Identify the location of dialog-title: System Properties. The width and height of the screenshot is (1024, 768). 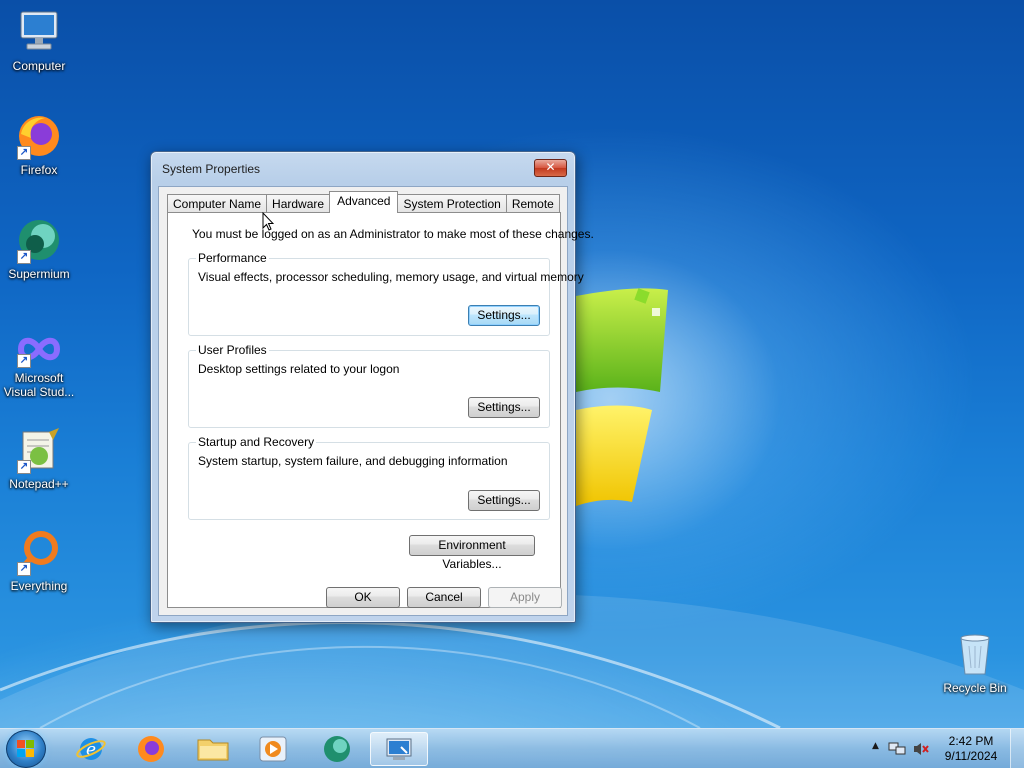
(211, 169).